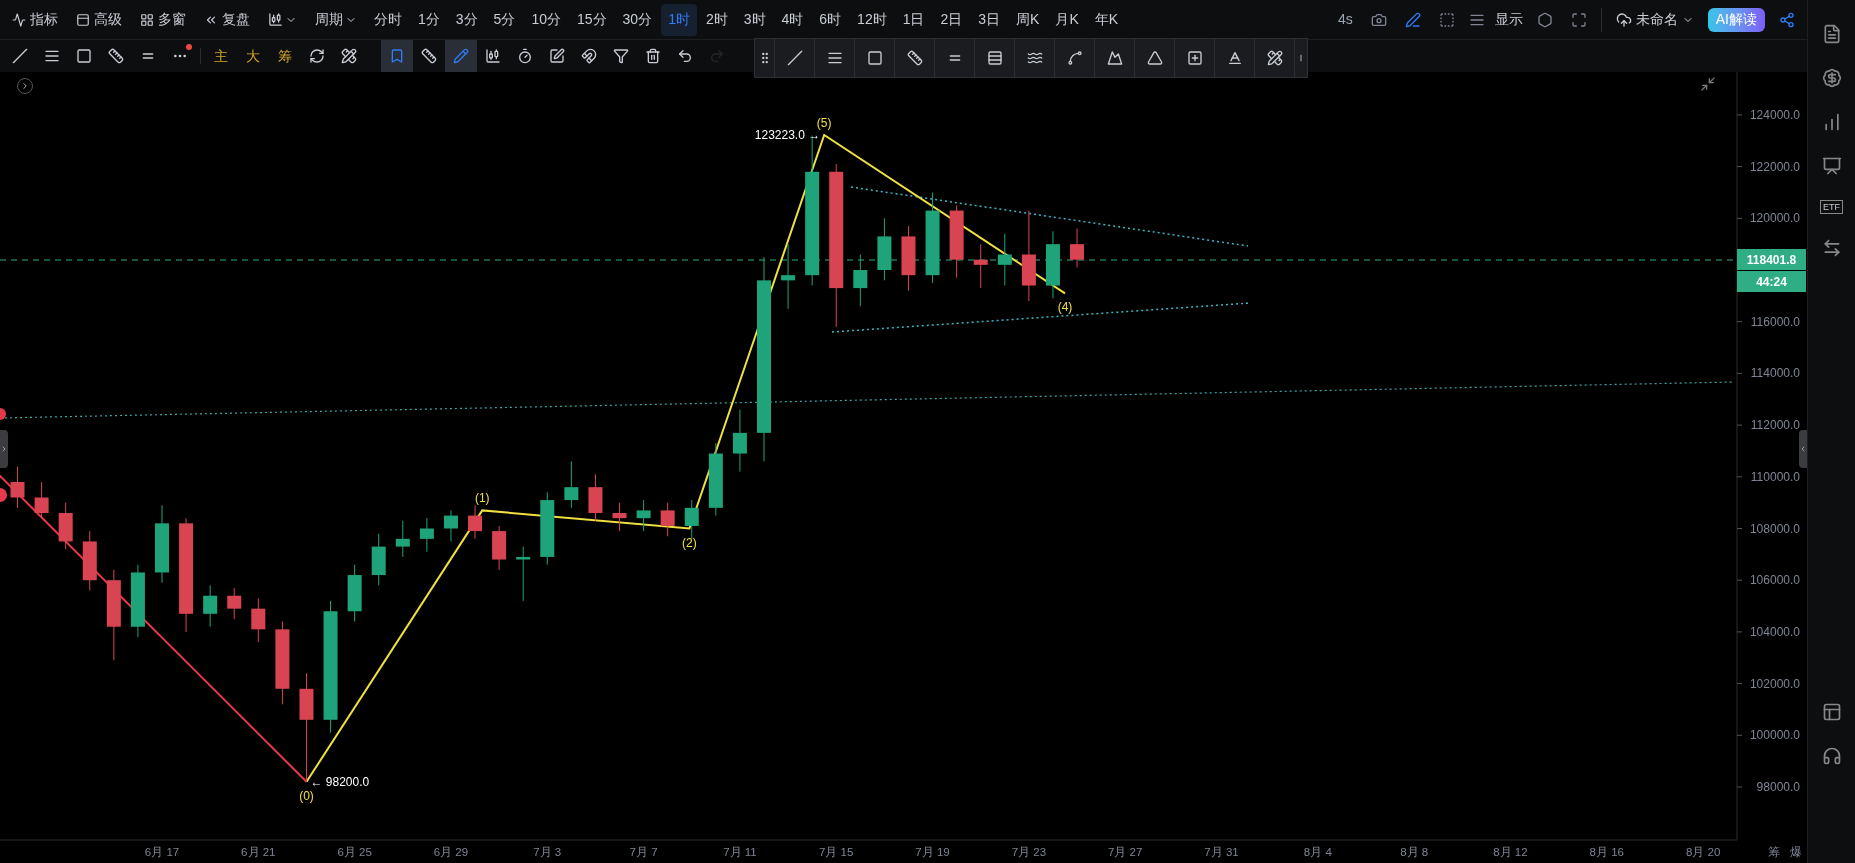 The width and height of the screenshot is (1855, 863). What do you see at coordinates (35, 19) in the screenshot?
I see `menu-button: 指标` at bounding box center [35, 19].